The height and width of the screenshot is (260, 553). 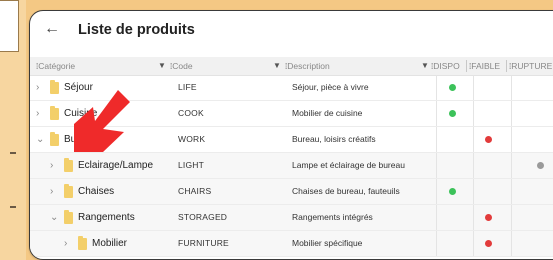 I want to click on table-row: ⌄ Rangements STORAGED Rangements intégrés, so click(x=291, y=218).